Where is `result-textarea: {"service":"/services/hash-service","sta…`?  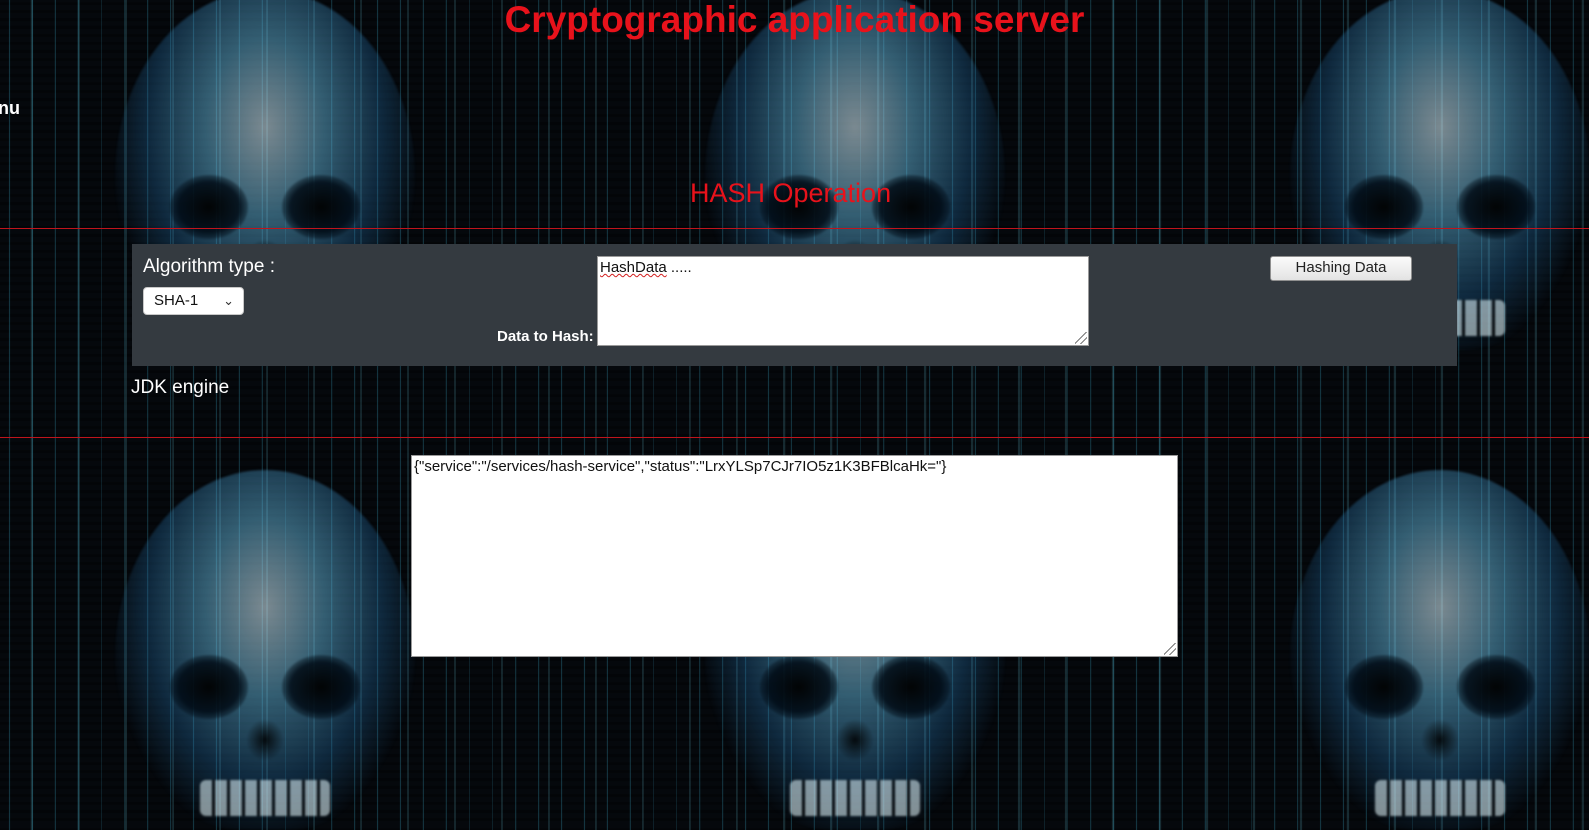 result-textarea: {"service":"/services/hash-service","sta… is located at coordinates (794, 556).